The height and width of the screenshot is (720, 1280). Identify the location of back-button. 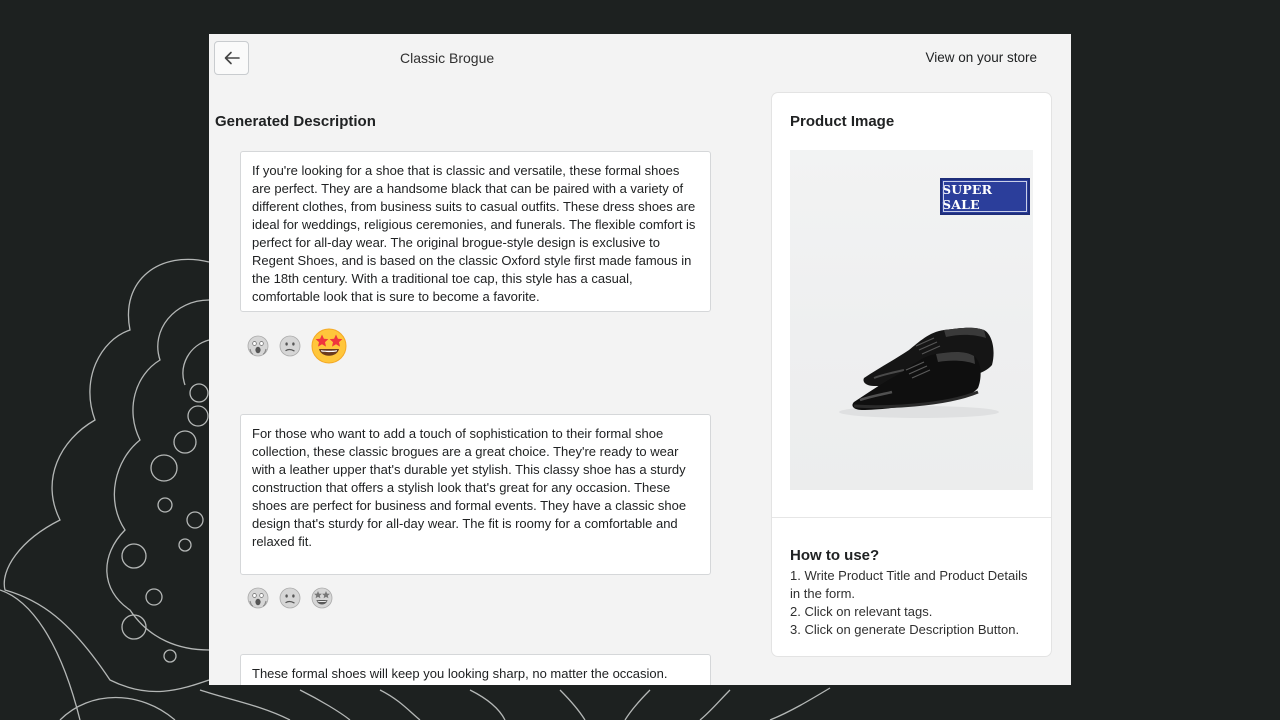
(231, 58).